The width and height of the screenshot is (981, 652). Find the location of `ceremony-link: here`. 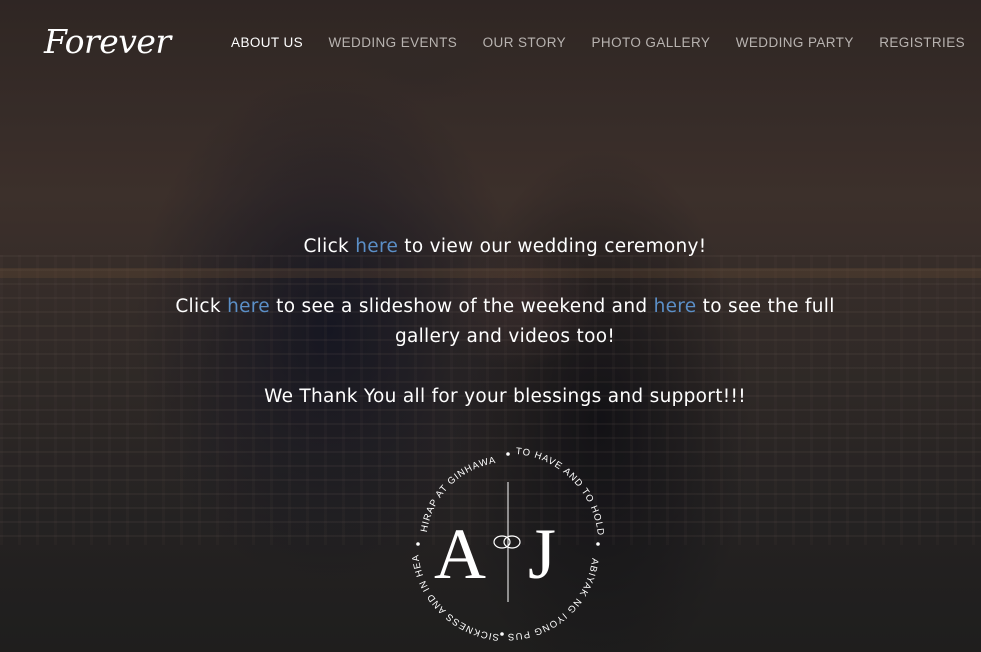

ceremony-link: here is located at coordinates (376, 246).